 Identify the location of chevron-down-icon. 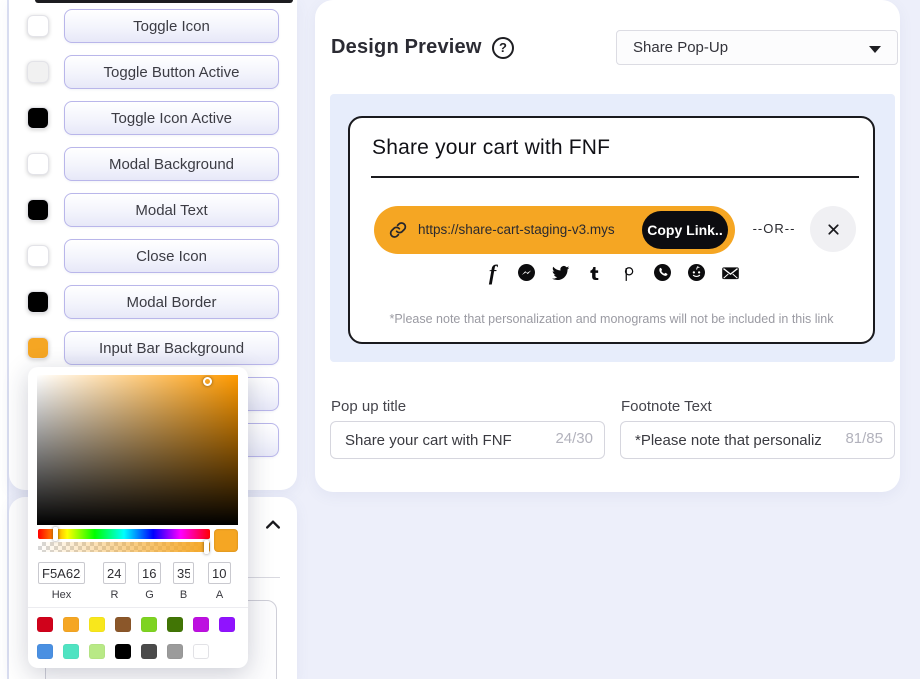
(875, 49).